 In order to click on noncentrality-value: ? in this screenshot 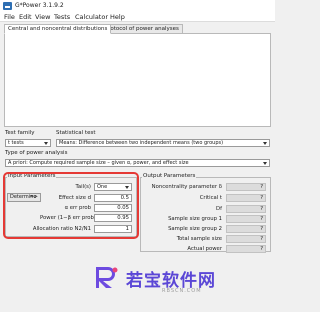, I will do `click(246, 187)`.